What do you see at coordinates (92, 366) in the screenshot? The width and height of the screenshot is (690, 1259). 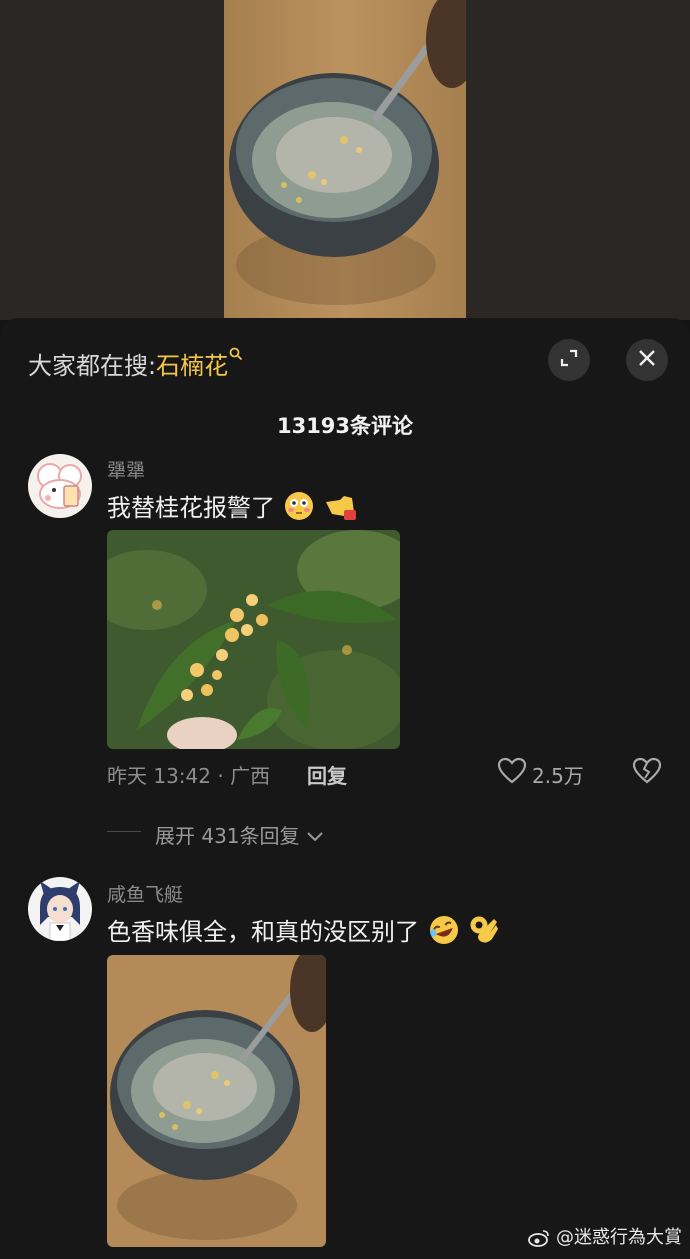 I see `search-suggestion-prefix: 大家都在搜:` at bounding box center [92, 366].